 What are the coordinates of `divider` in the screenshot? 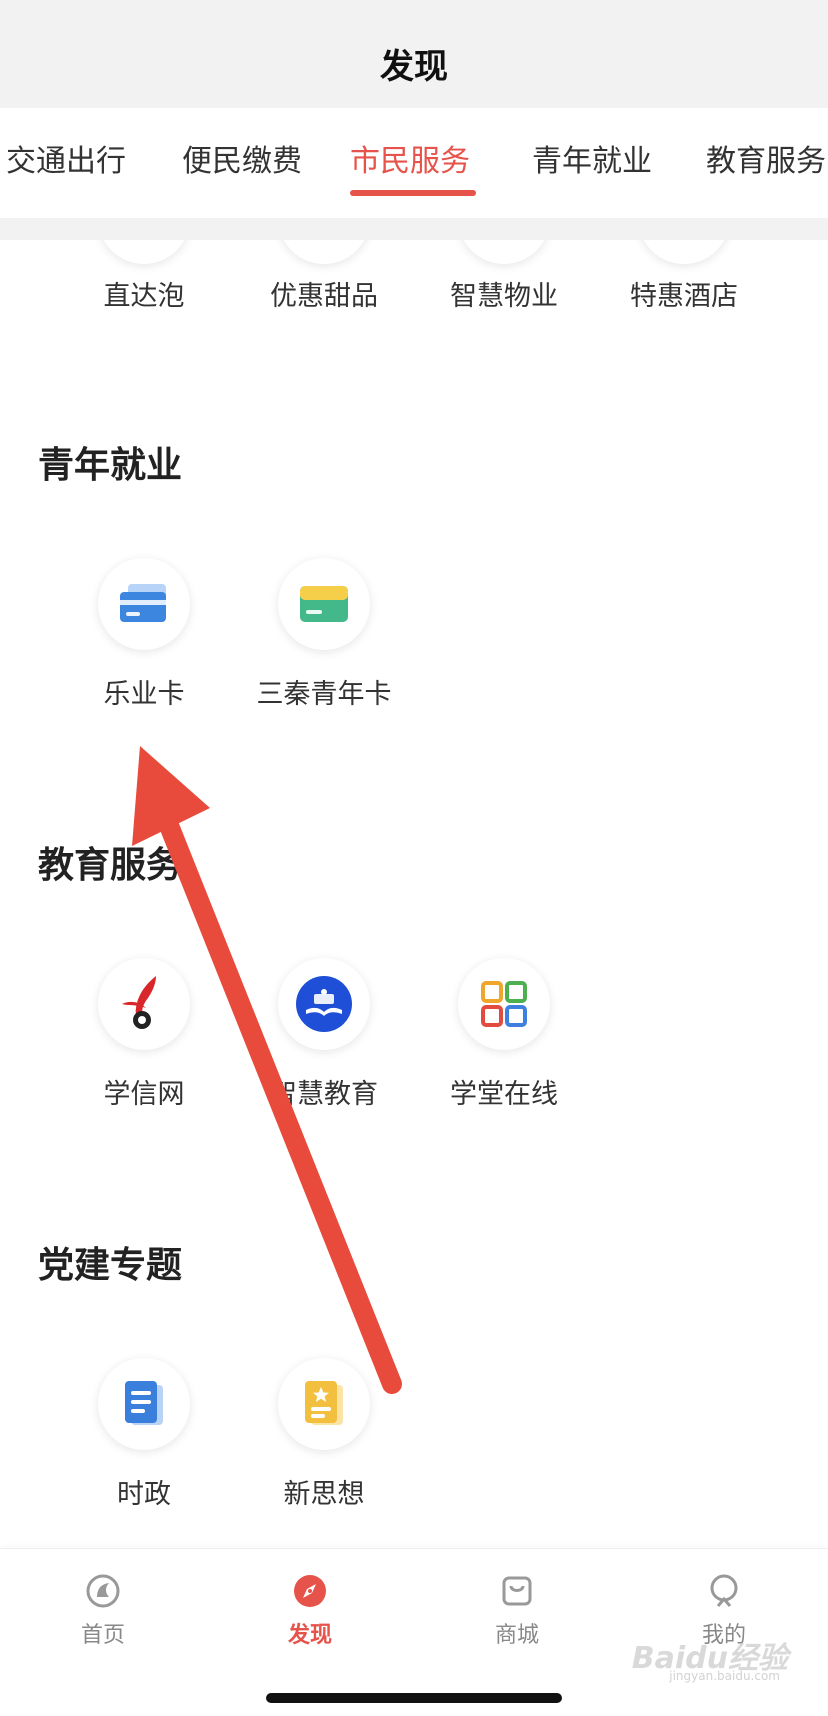 It's located at (414, 229).